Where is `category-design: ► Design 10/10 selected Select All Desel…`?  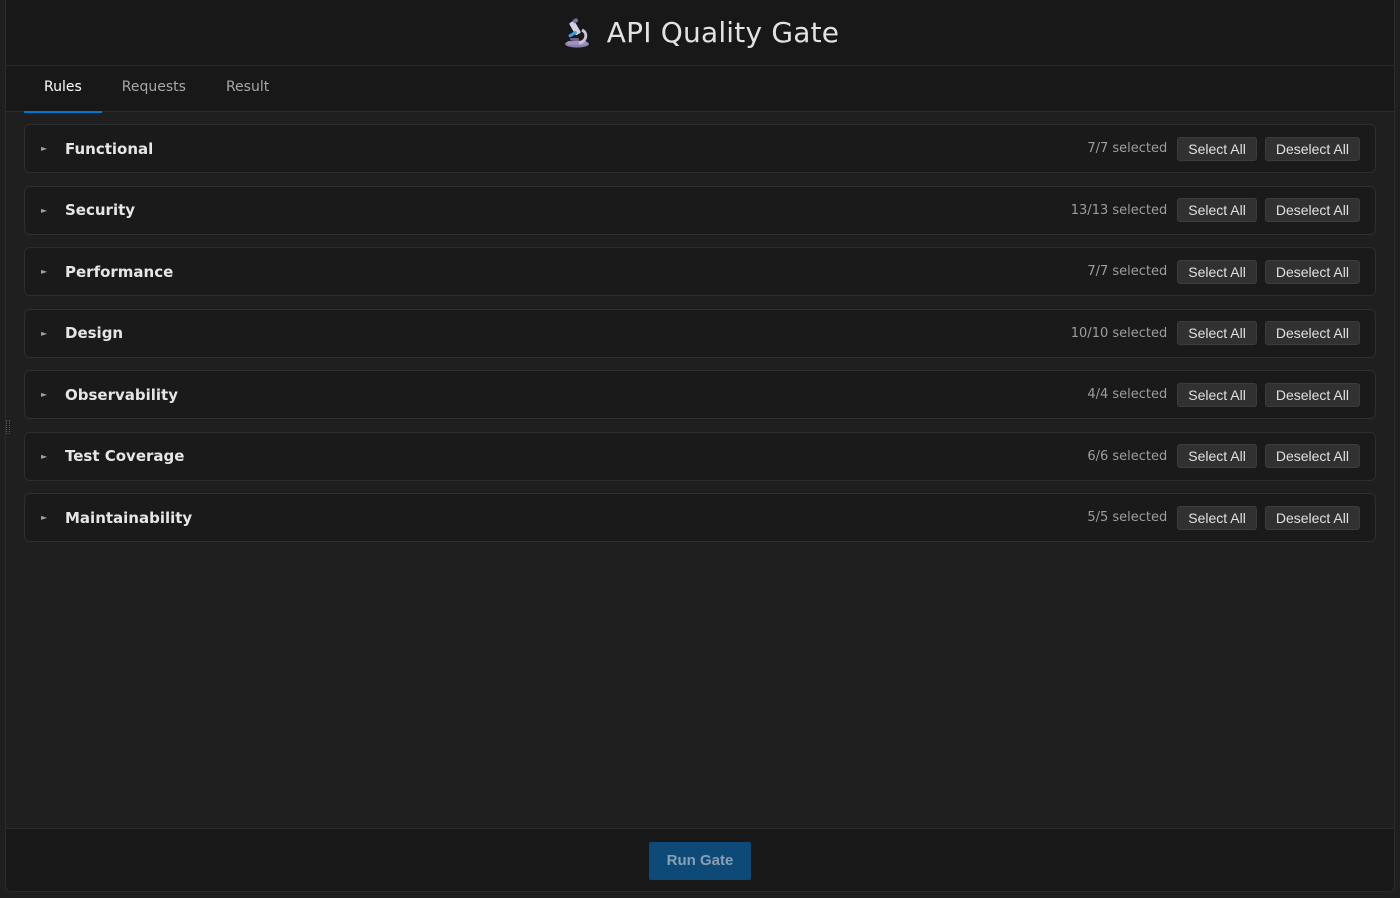
category-design: ► Design 10/10 selected Select All Desel… is located at coordinates (700, 333).